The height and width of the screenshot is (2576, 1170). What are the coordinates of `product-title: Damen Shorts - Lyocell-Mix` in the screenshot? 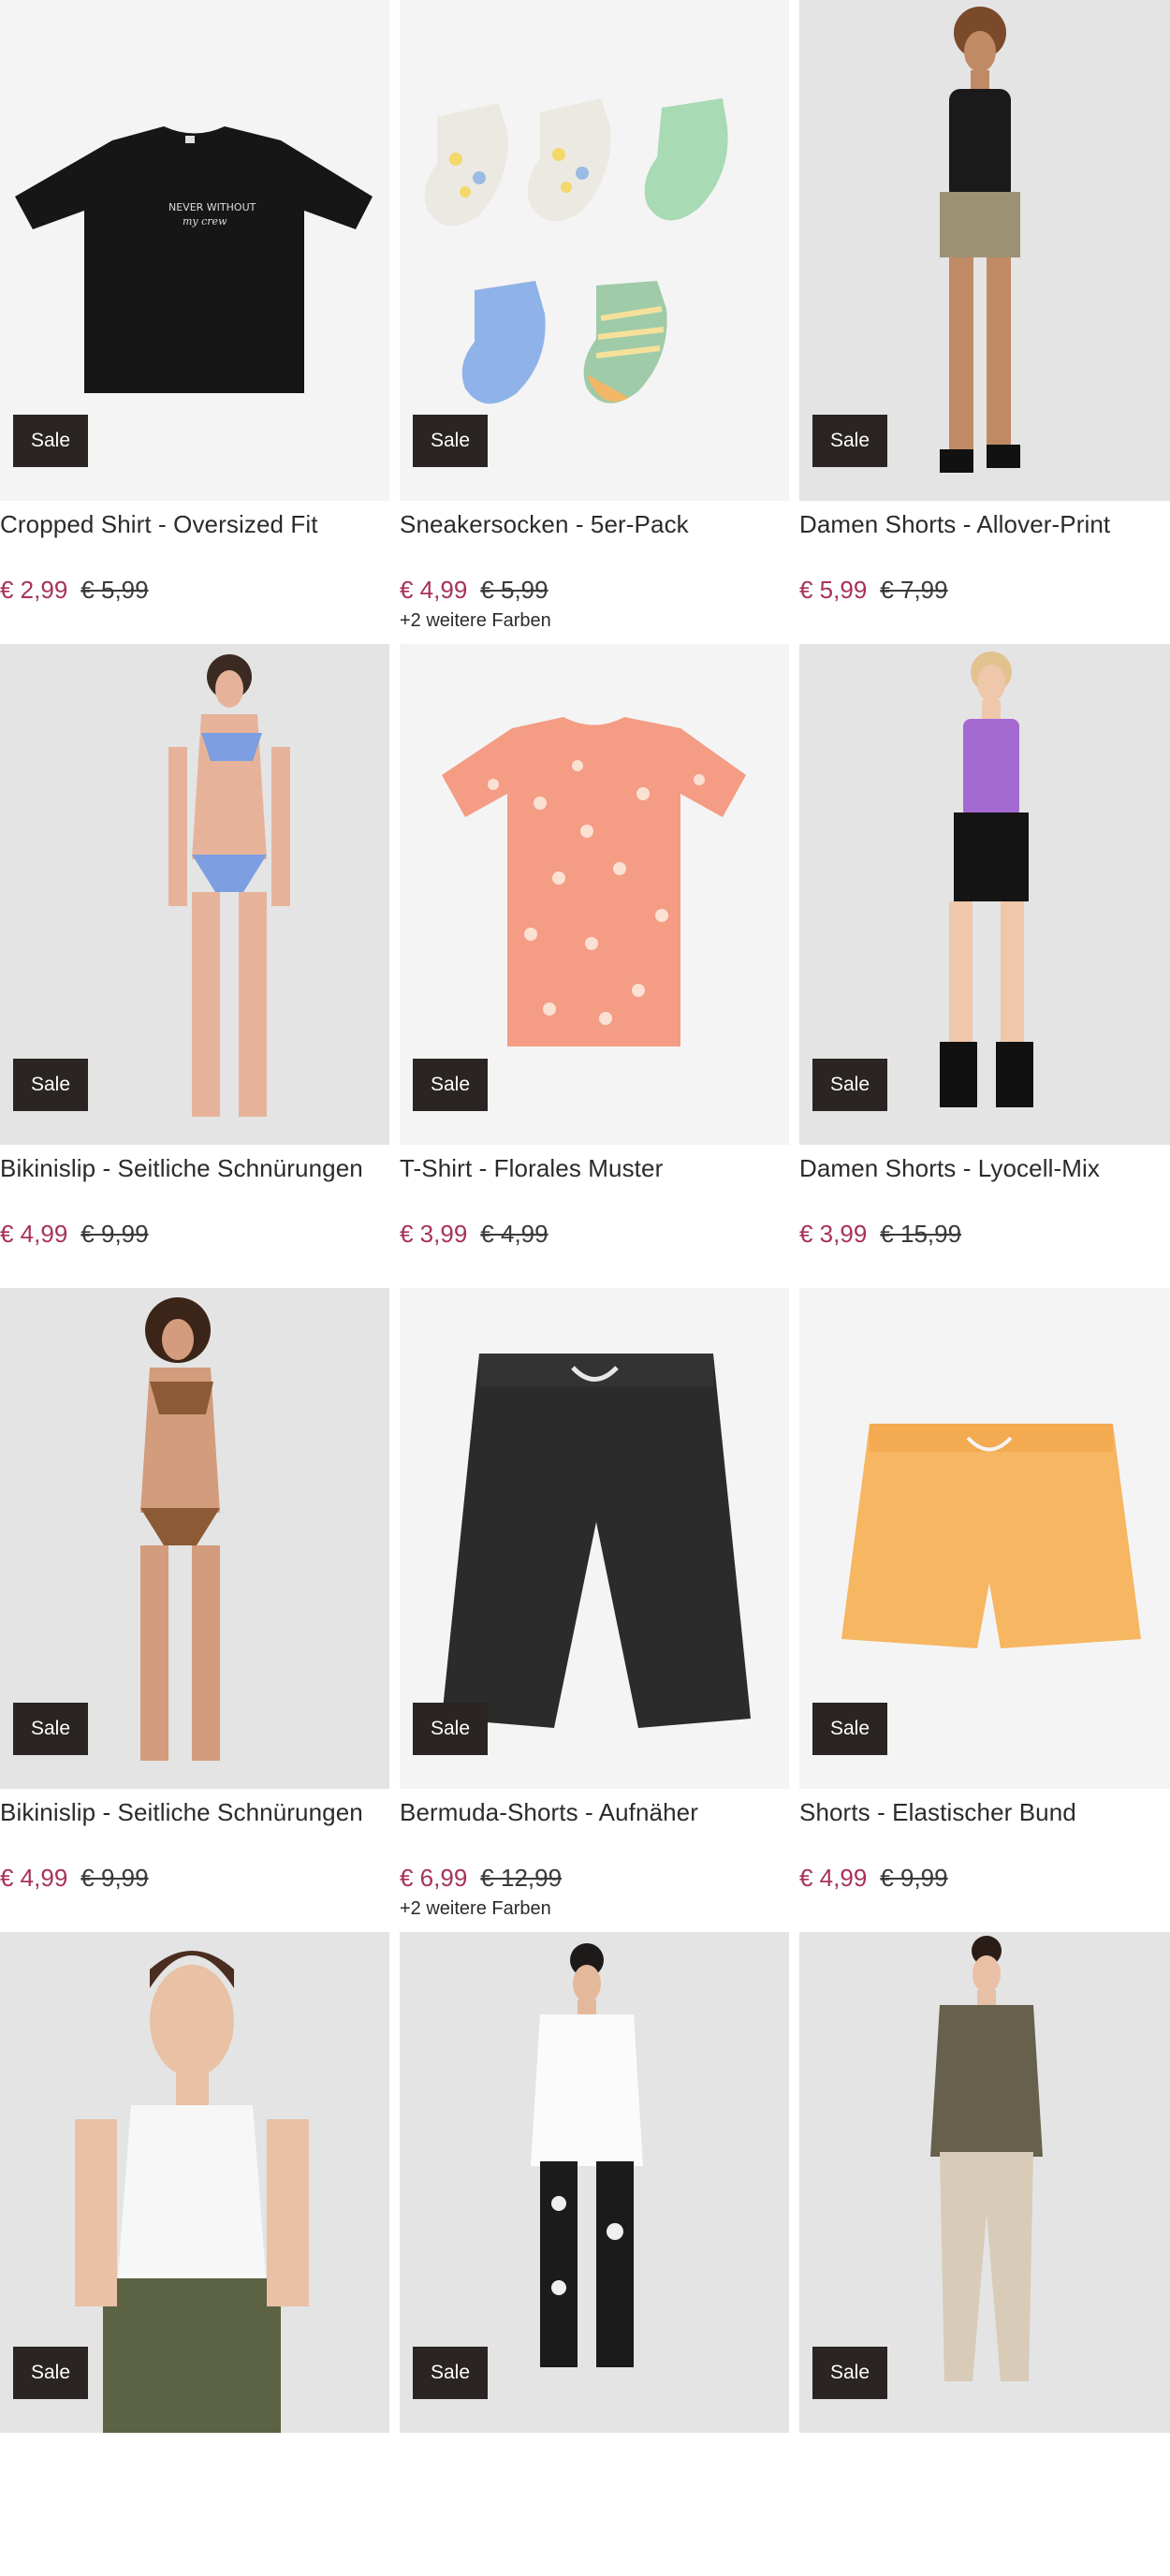 It's located at (984, 1168).